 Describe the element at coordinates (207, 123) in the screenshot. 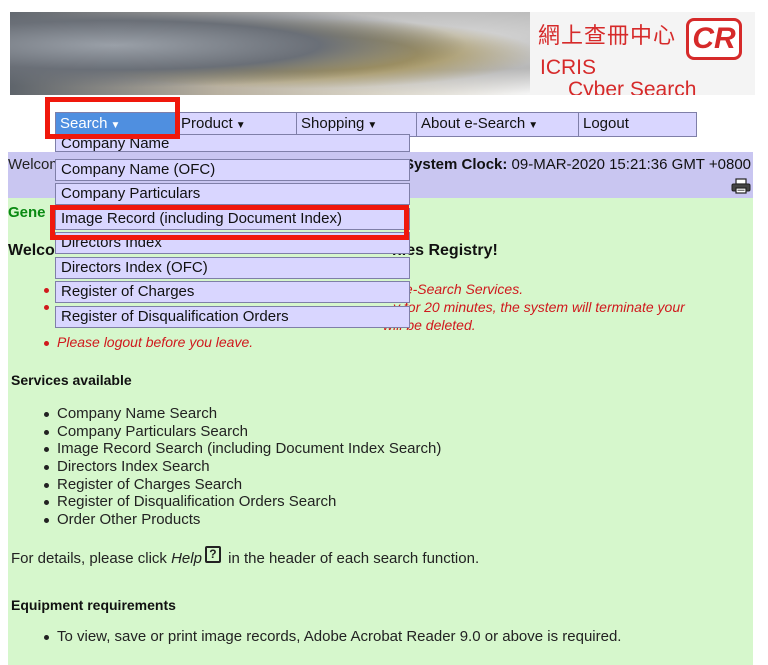

I see `menu-product-label: Product` at that location.